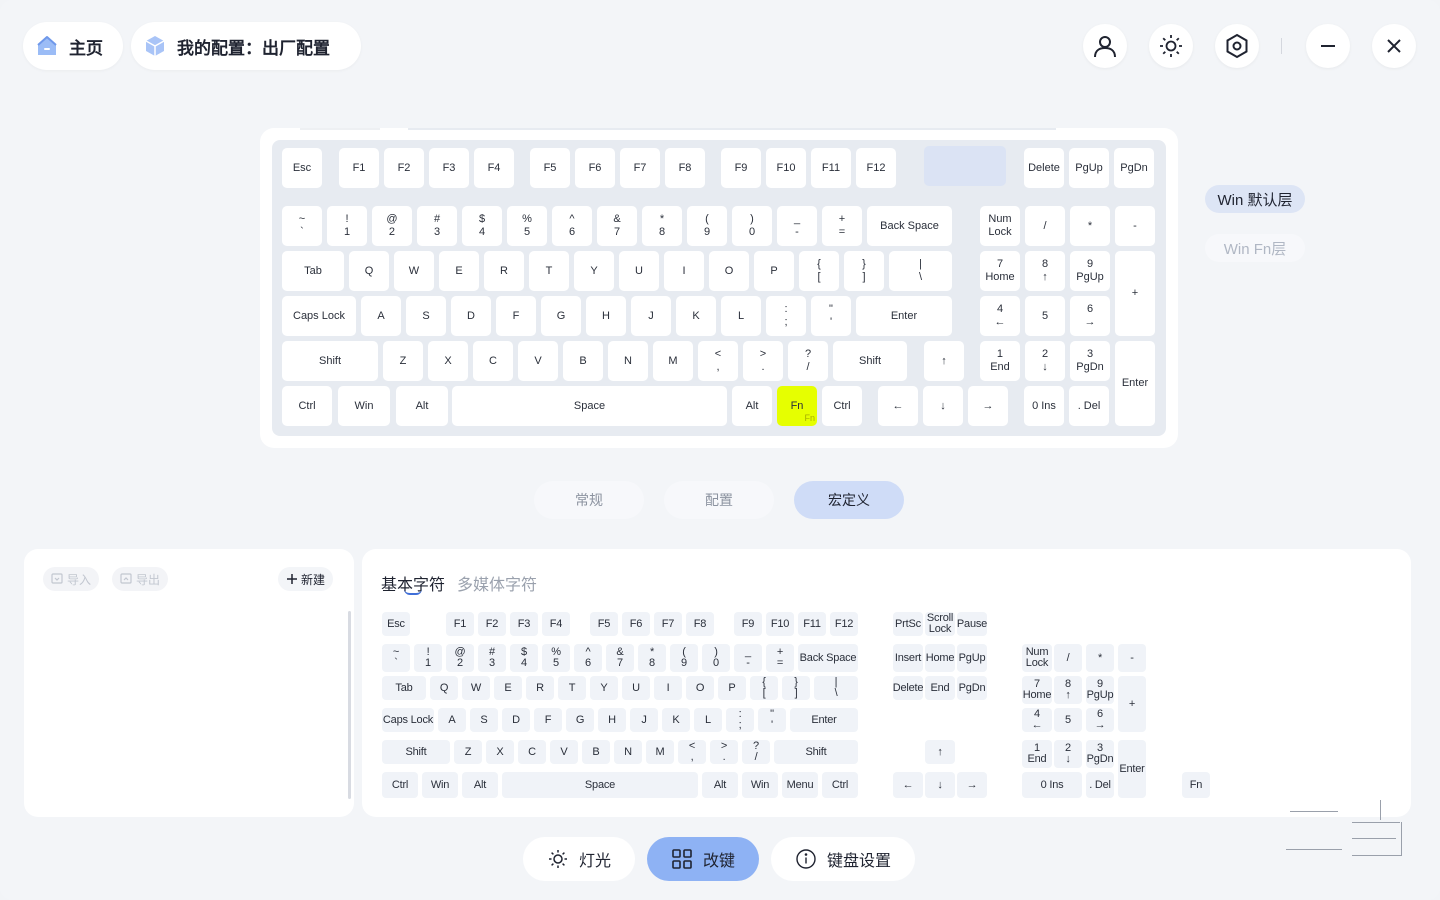 The image size is (1440, 900). I want to click on keyboard-key: Back Space, so click(909, 226).